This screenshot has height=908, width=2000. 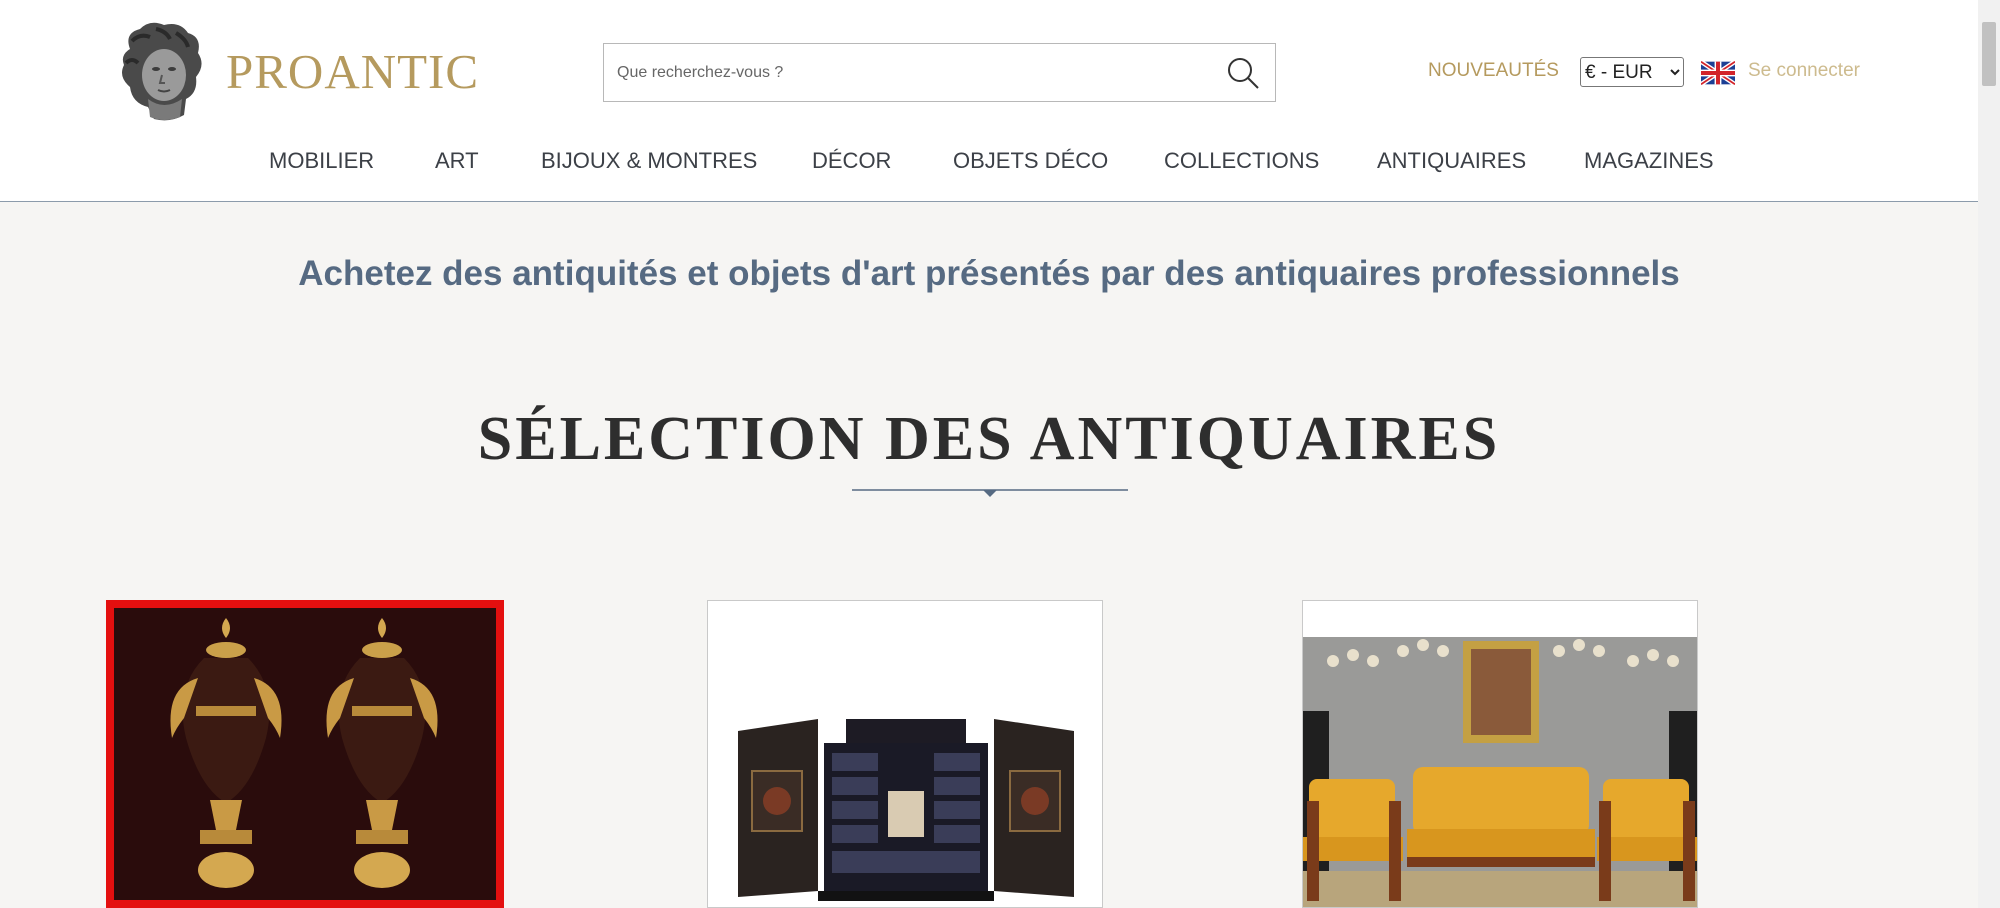 I want to click on section-title: SÉLECTION DES ANTIQUAIRES, so click(x=989, y=439).